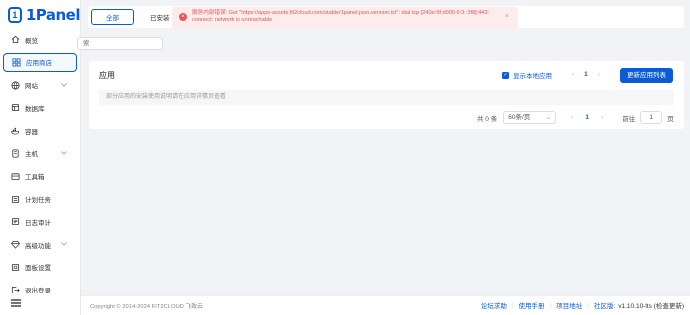 This screenshot has width=690, height=315. Describe the element at coordinates (507, 16) in the screenshot. I see `close-icon: ×` at that location.